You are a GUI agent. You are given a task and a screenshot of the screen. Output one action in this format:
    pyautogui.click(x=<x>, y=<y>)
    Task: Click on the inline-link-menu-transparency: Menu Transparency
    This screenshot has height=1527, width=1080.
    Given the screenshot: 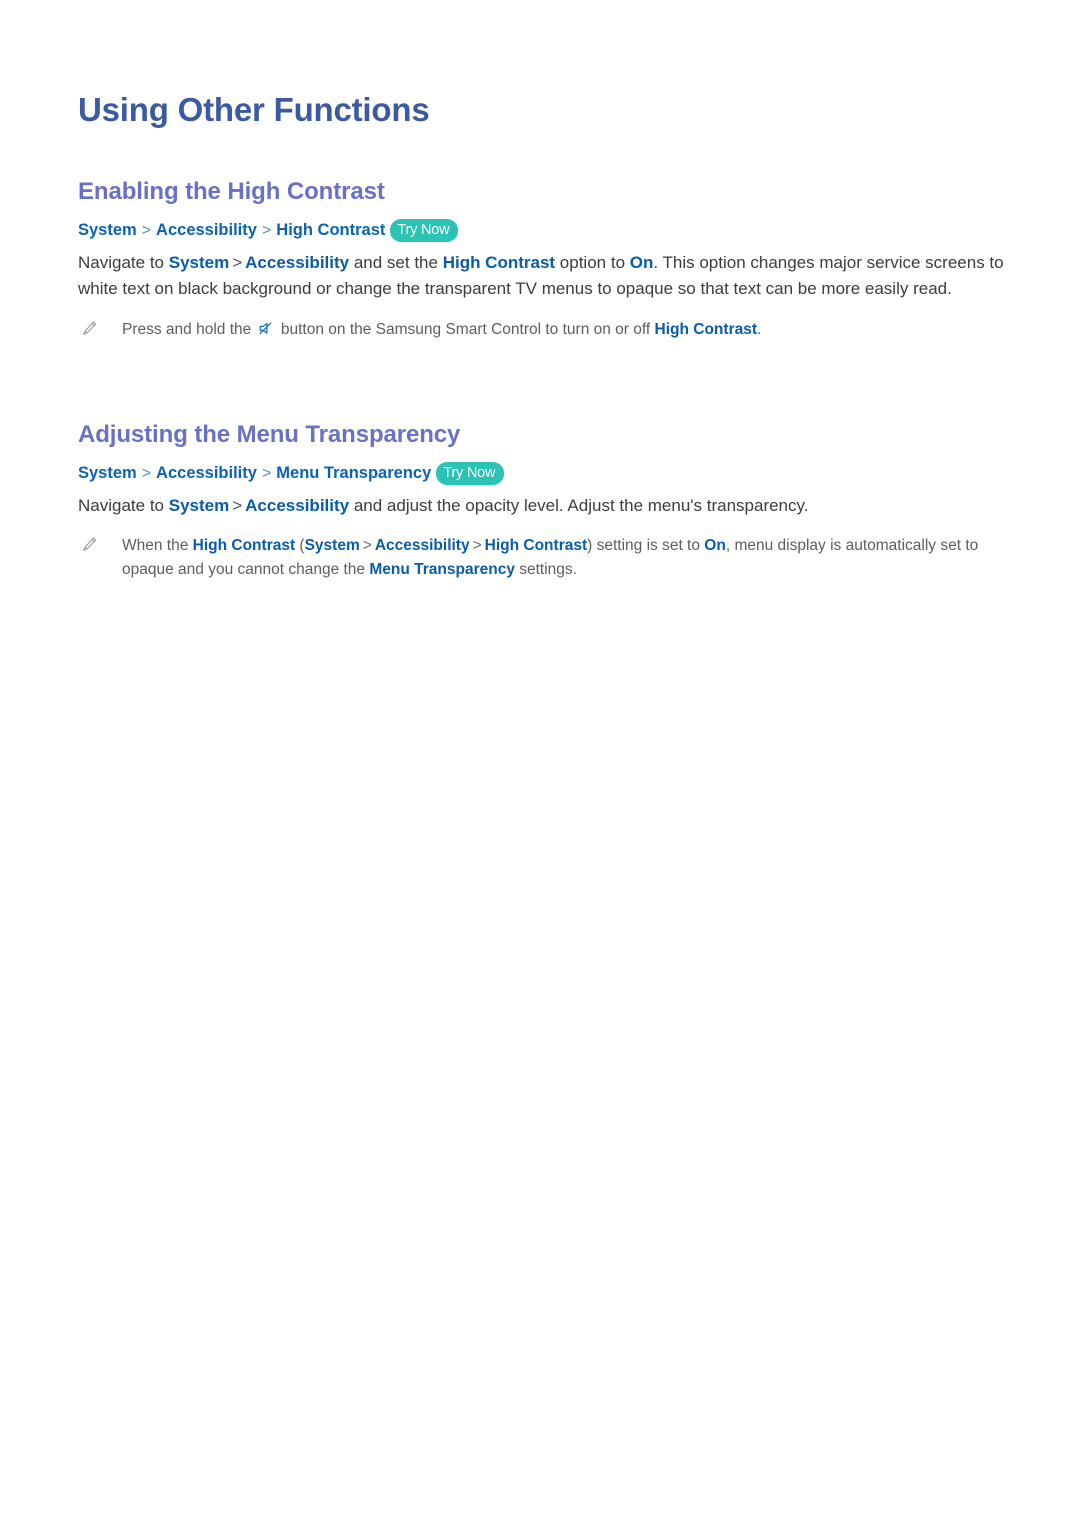 What is the action you would take?
    pyautogui.click(x=442, y=569)
    